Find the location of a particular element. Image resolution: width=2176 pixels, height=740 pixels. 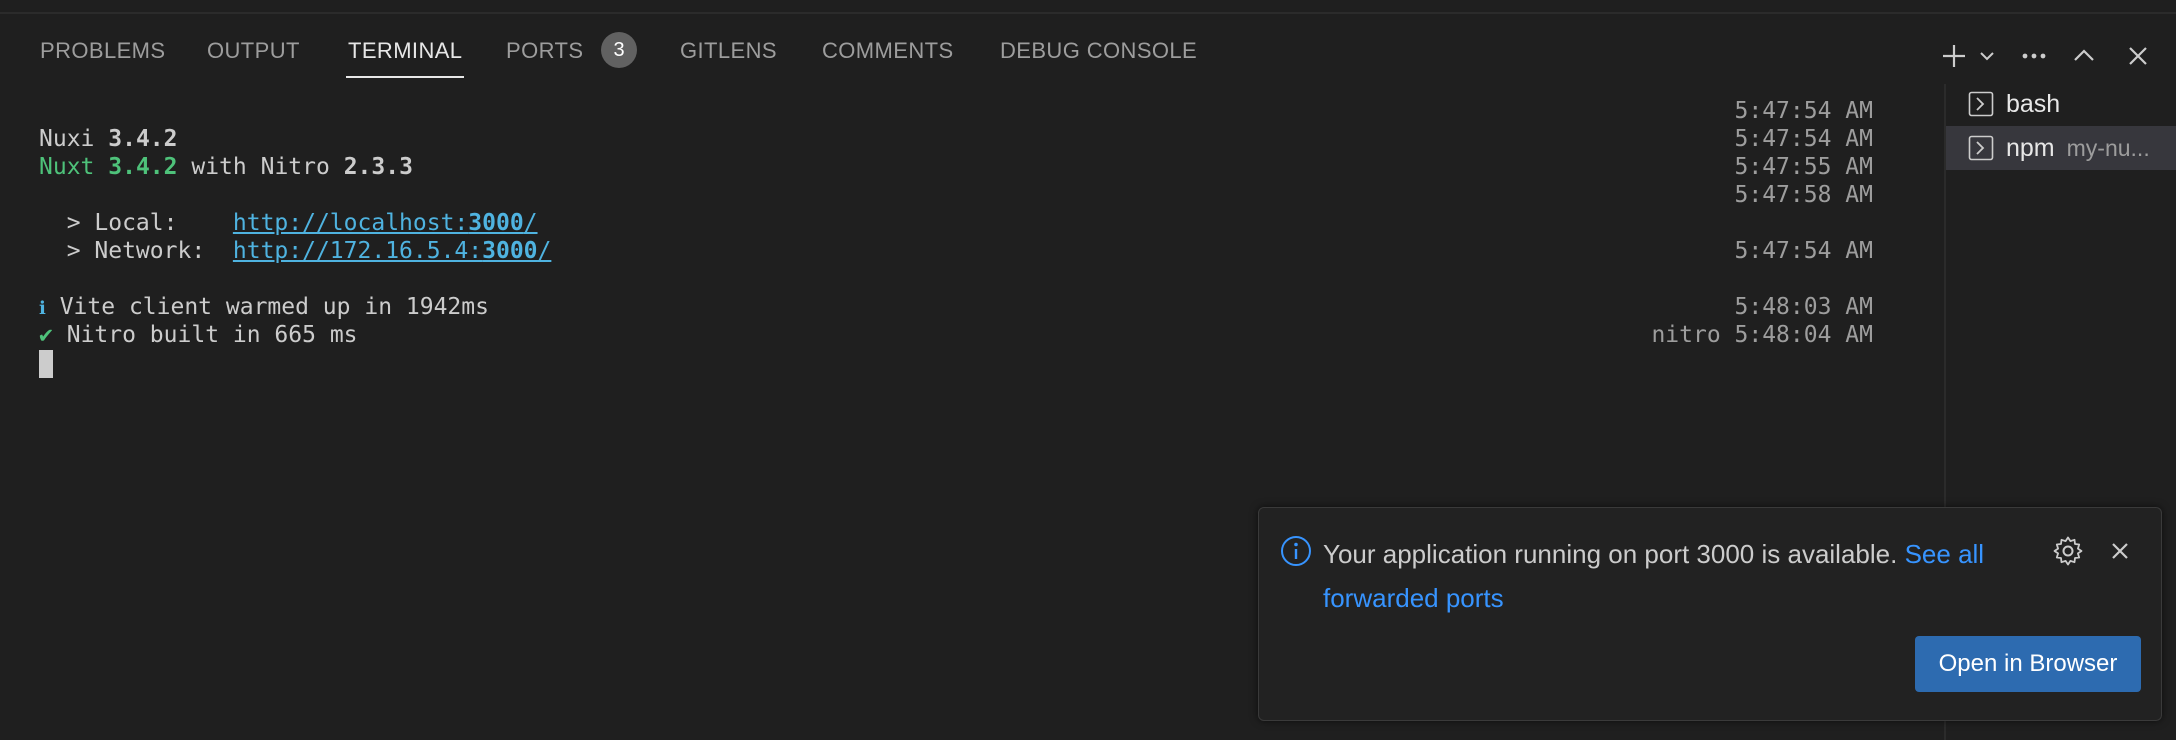

terminal-name: bash is located at coordinates (2033, 103).